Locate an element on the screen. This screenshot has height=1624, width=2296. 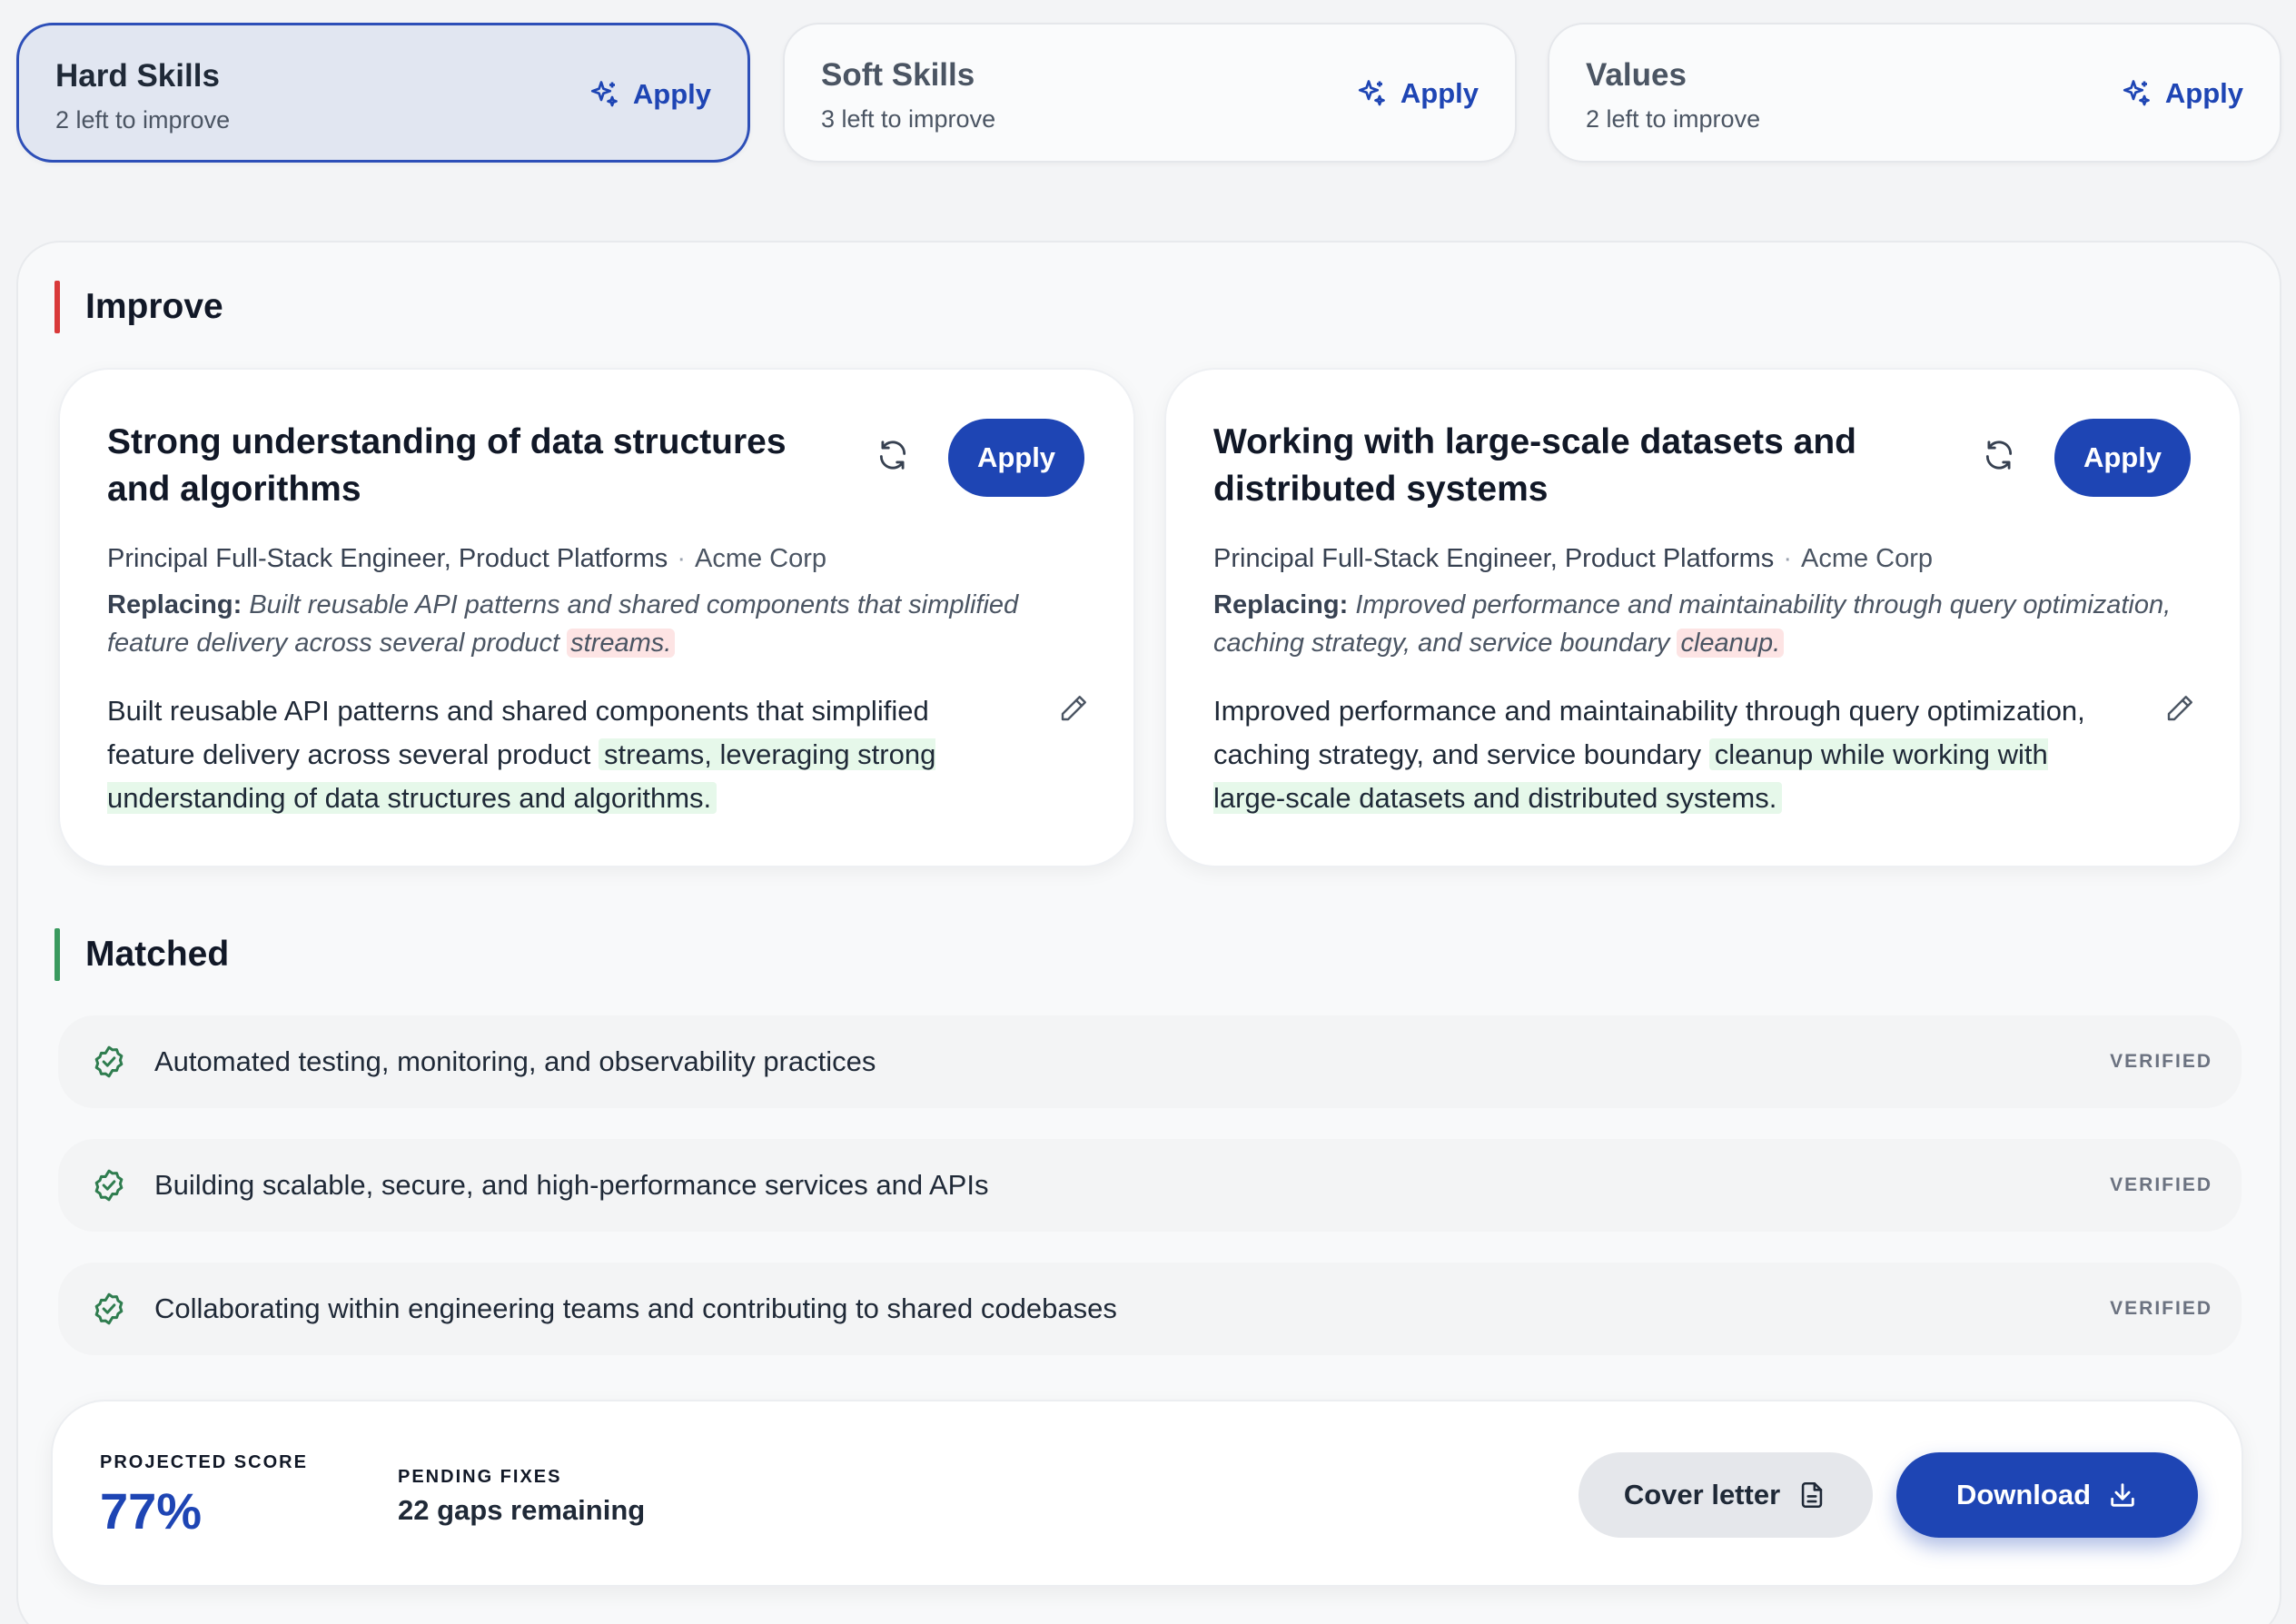
download-button: Download is located at coordinates (2047, 1495).